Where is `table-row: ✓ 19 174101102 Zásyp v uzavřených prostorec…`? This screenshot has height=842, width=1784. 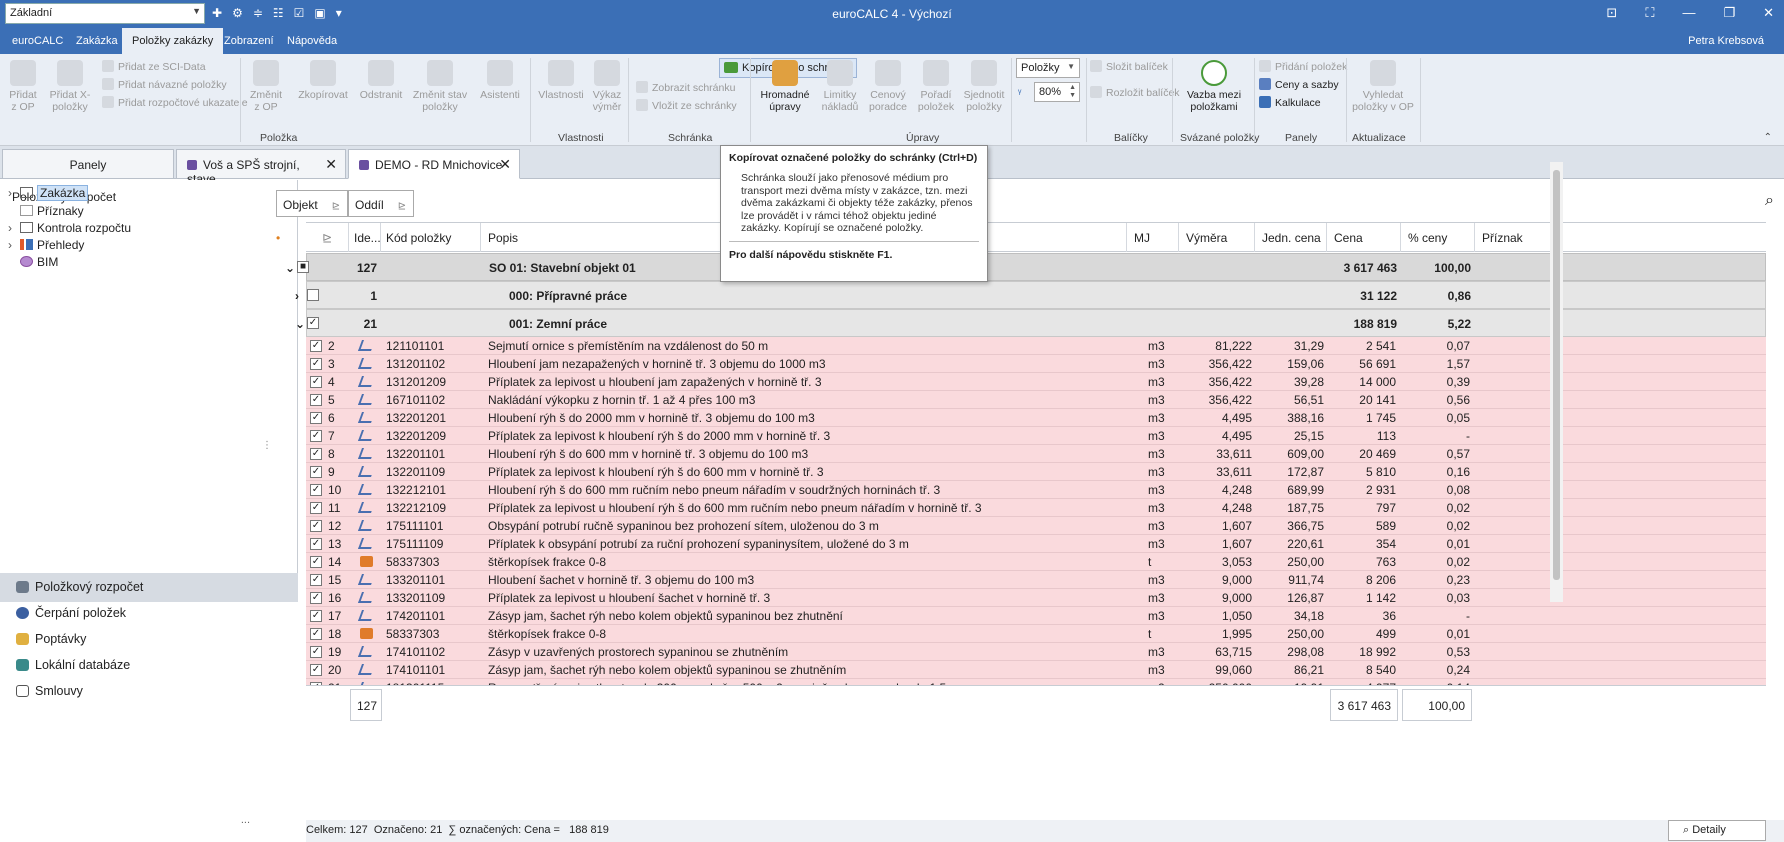 table-row: ✓ 19 174101102 Zásyp v uzavřených prostorec… is located at coordinates (1036, 652).